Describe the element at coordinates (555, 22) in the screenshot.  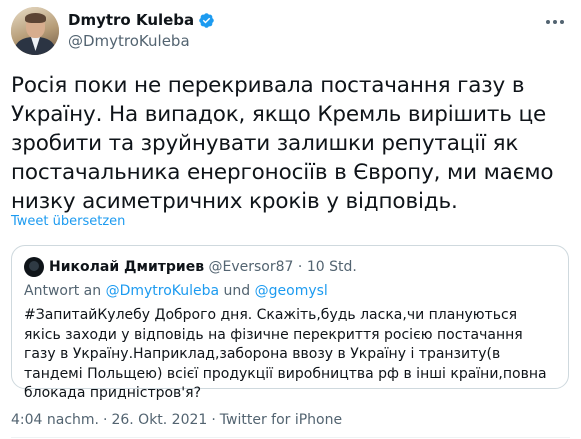
I see `more-options-icon` at that location.